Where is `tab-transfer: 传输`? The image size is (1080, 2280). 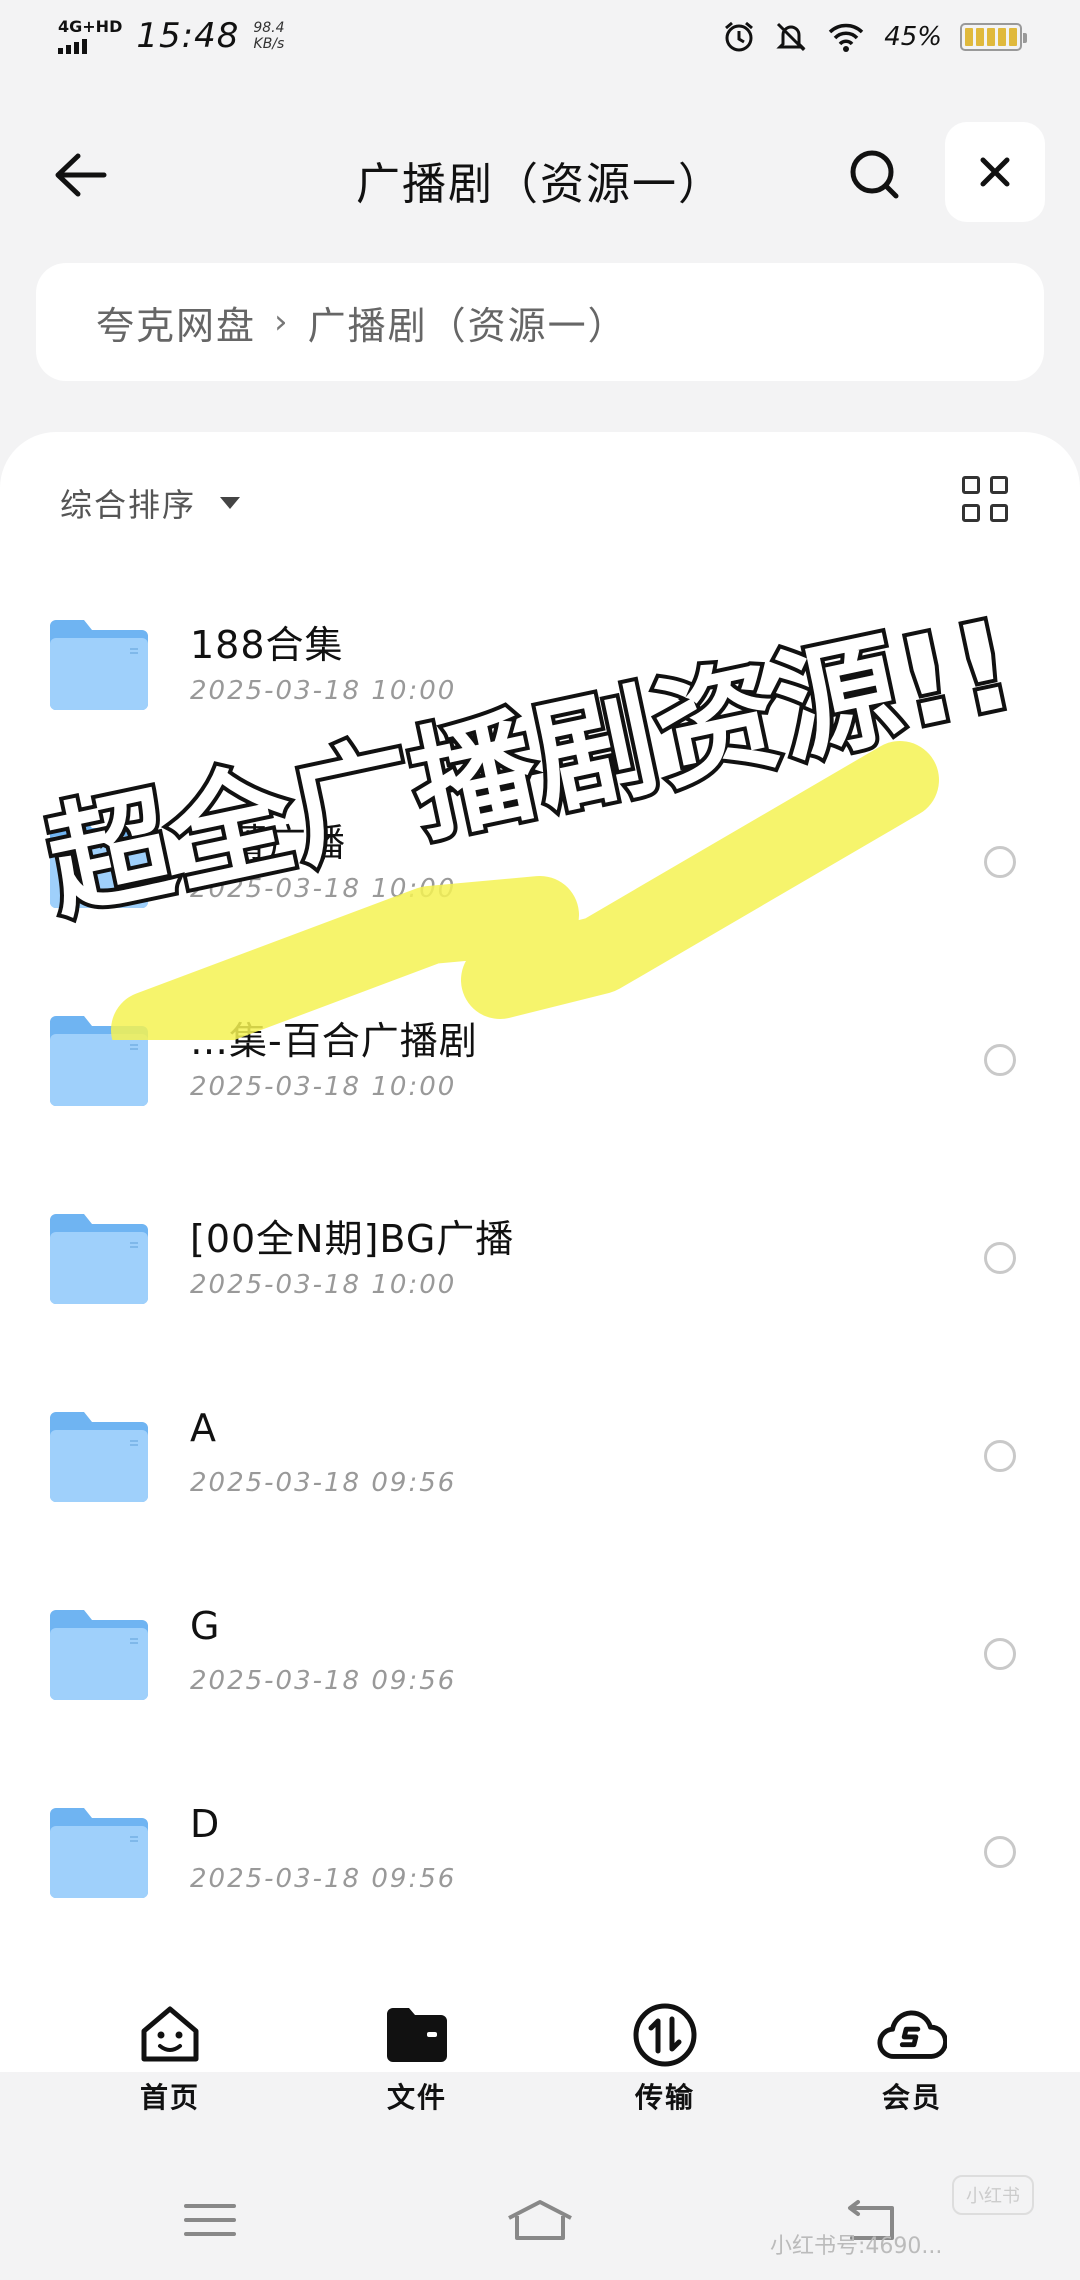
tab-transfer: 传输 is located at coordinates (665, 2058).